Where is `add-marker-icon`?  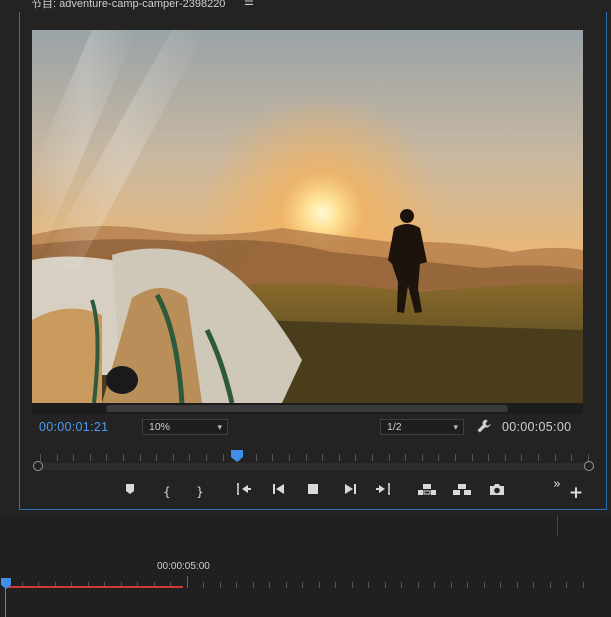 add-marker-icon is located at coordinates (130, 489).